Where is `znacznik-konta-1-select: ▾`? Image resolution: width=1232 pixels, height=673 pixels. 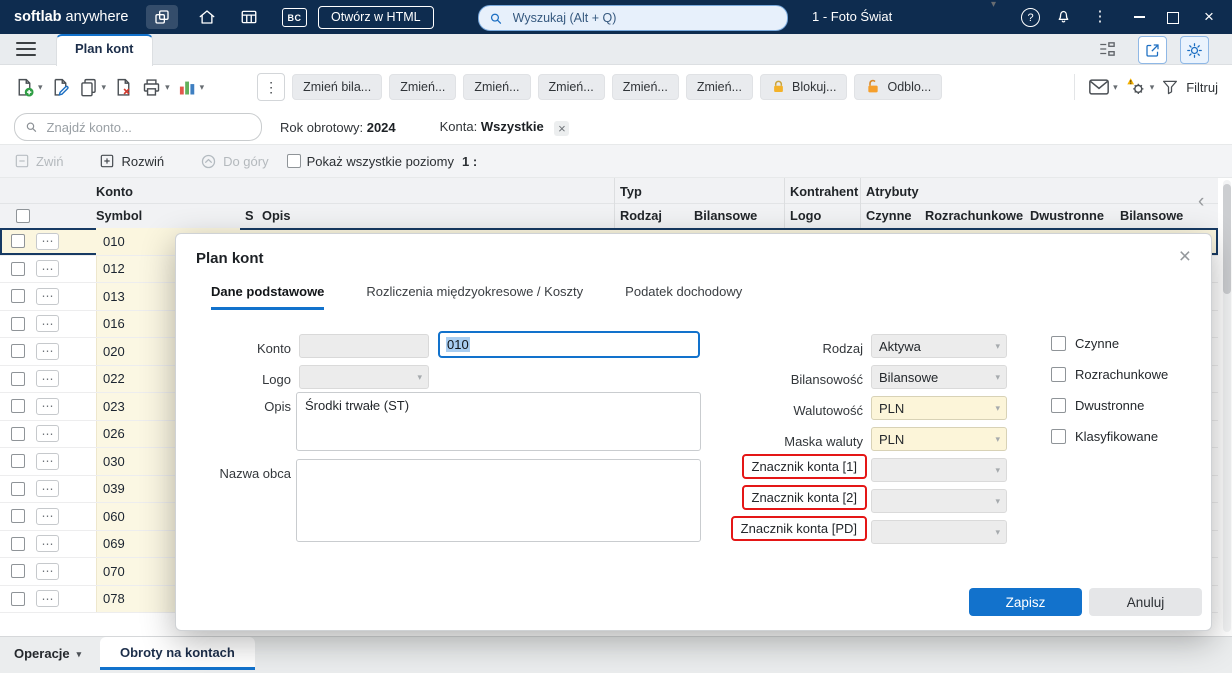
znacznik-konta-1-select: ▾ is located at coordinates (939, 470).